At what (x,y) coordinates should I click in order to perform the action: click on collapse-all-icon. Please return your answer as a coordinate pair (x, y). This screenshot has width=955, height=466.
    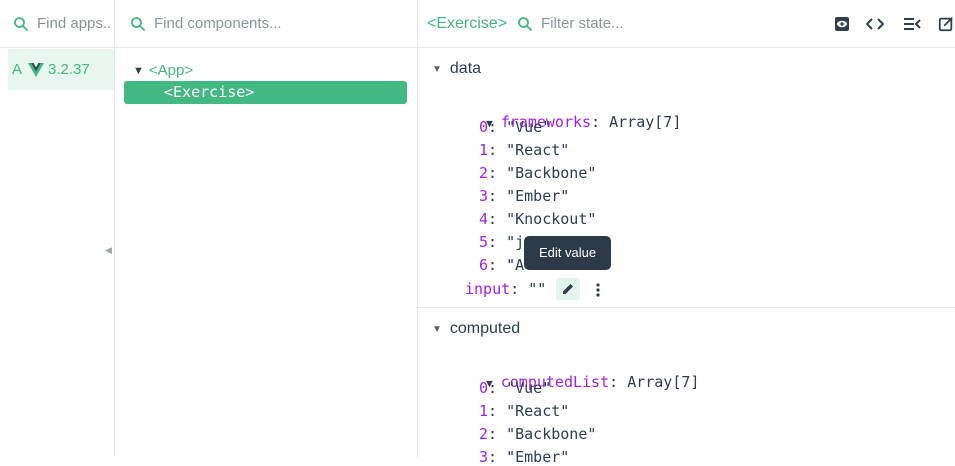
    Looking at the image, I should click on (912, 24).